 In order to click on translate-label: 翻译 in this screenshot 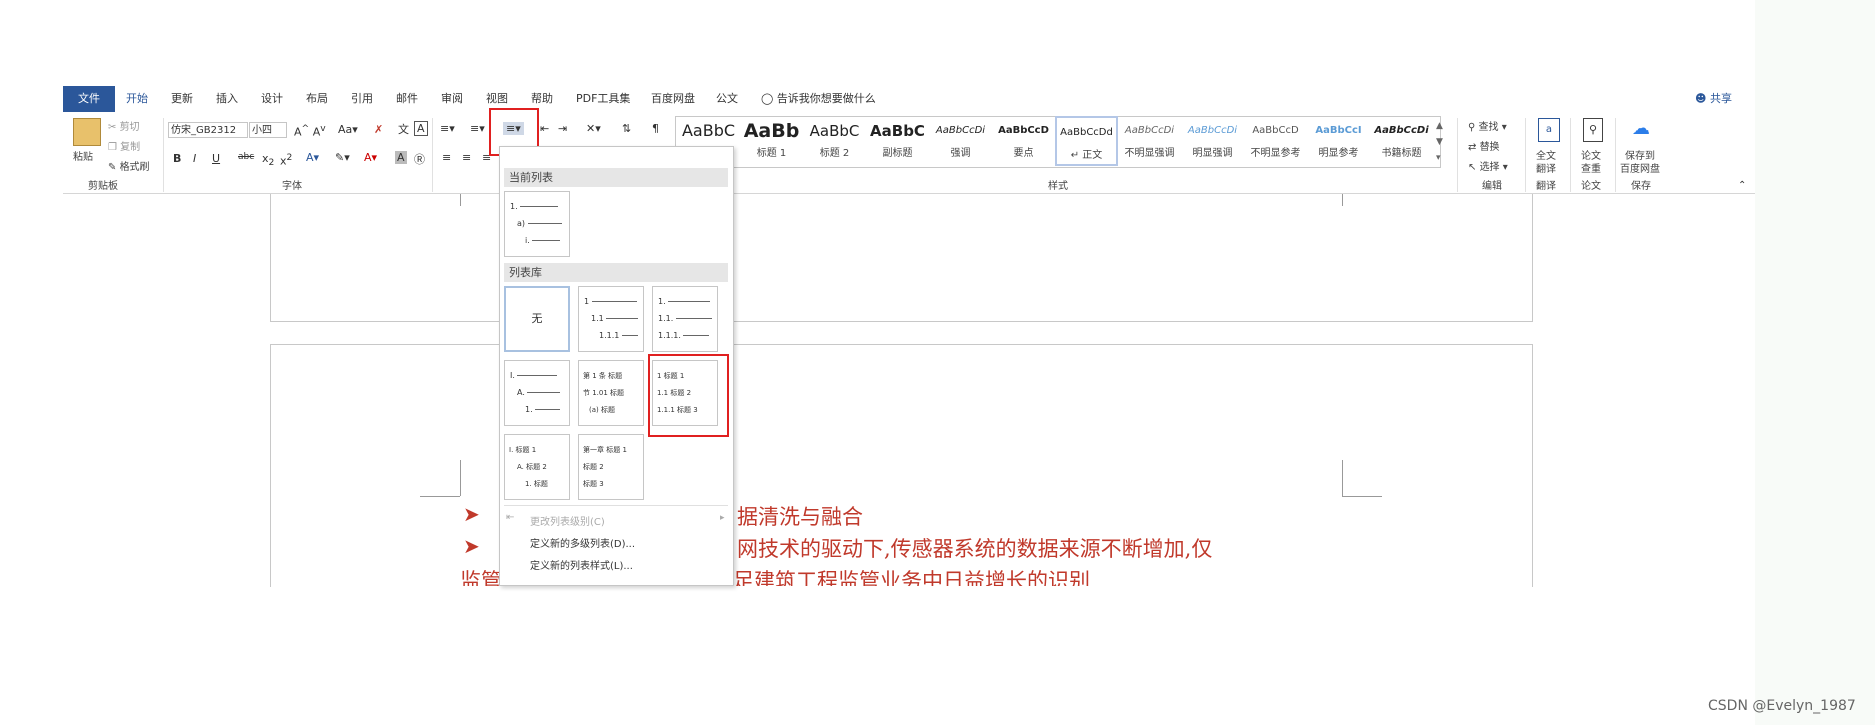, I will do `click(1546, 169)`.